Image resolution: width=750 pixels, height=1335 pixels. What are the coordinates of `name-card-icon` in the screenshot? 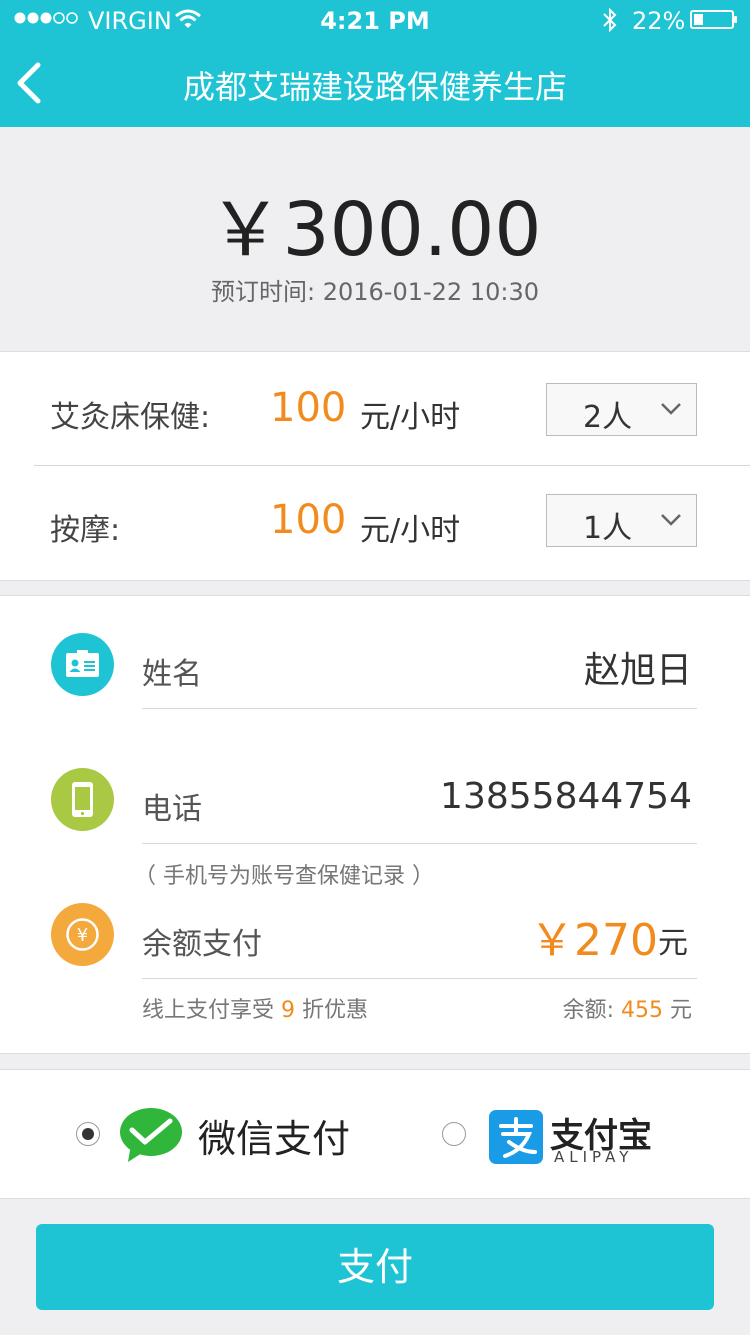 It's located at (82, 664).